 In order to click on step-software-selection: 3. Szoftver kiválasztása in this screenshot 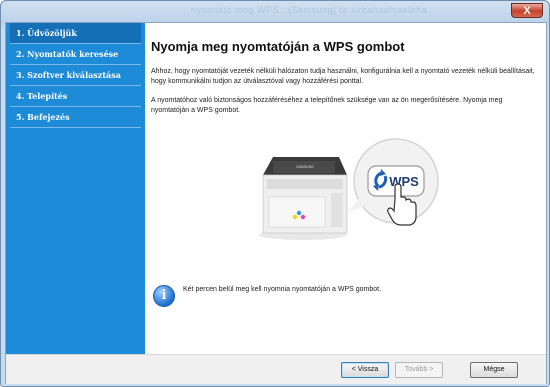, I will do `click(75, 75)`.